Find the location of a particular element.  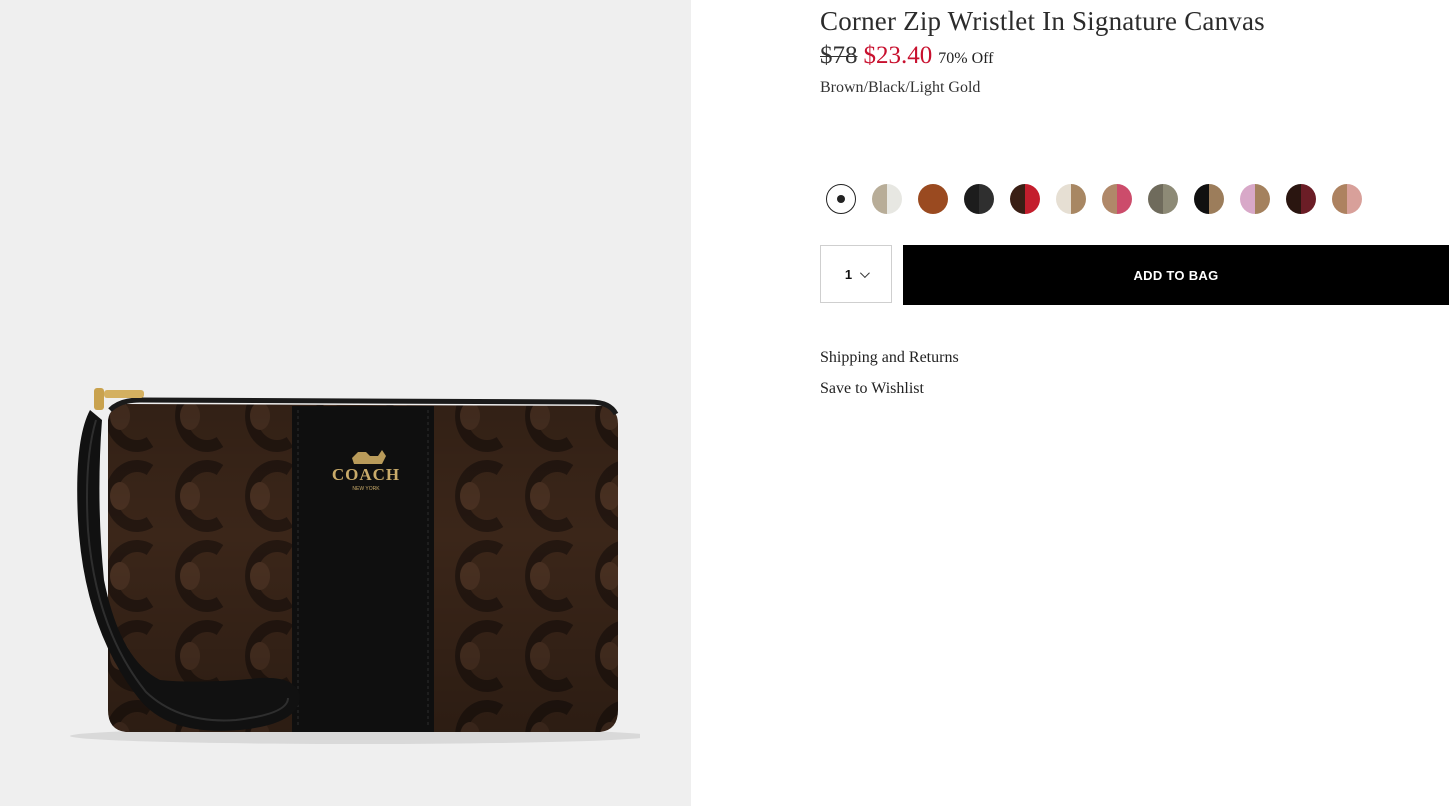

save-to-wishlist-link: Save to Wishlist is located at coordinates (872, 389).